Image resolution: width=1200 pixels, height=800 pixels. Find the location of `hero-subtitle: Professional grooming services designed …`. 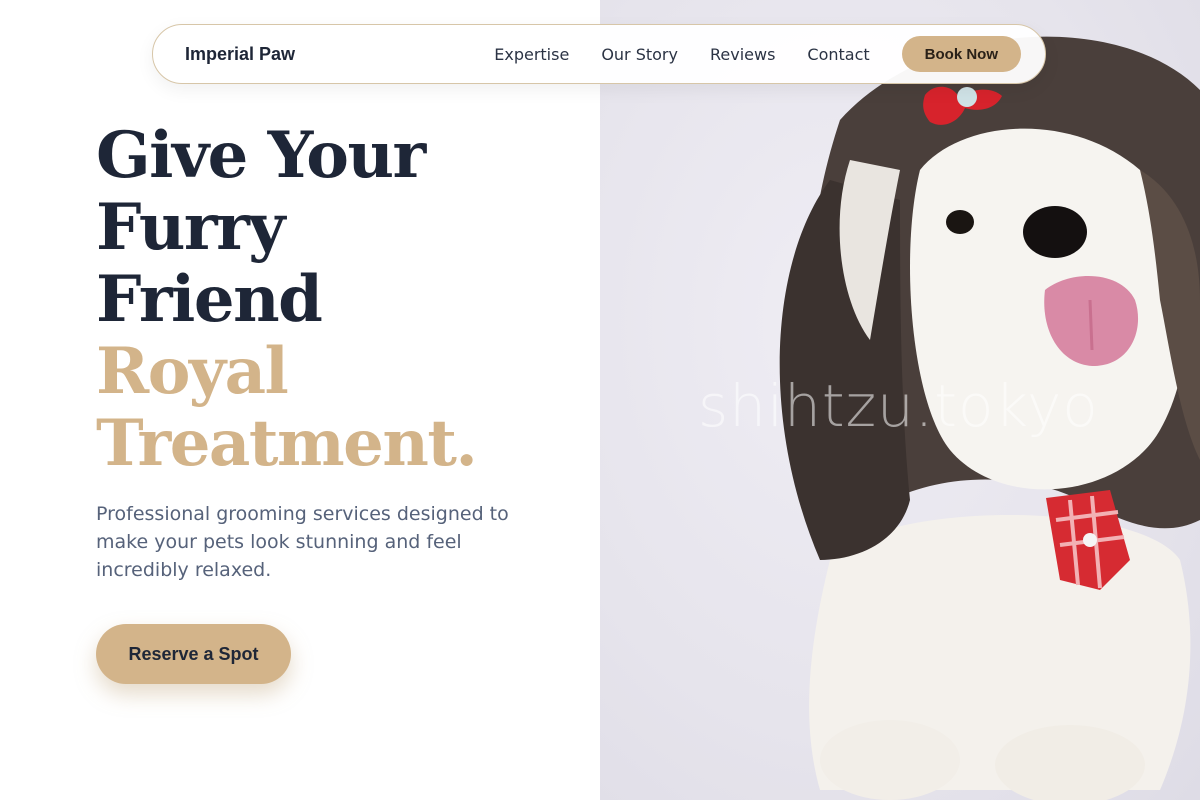

hero-subtitle: Professional grooming services designed … is located at coordinates (302, 542).